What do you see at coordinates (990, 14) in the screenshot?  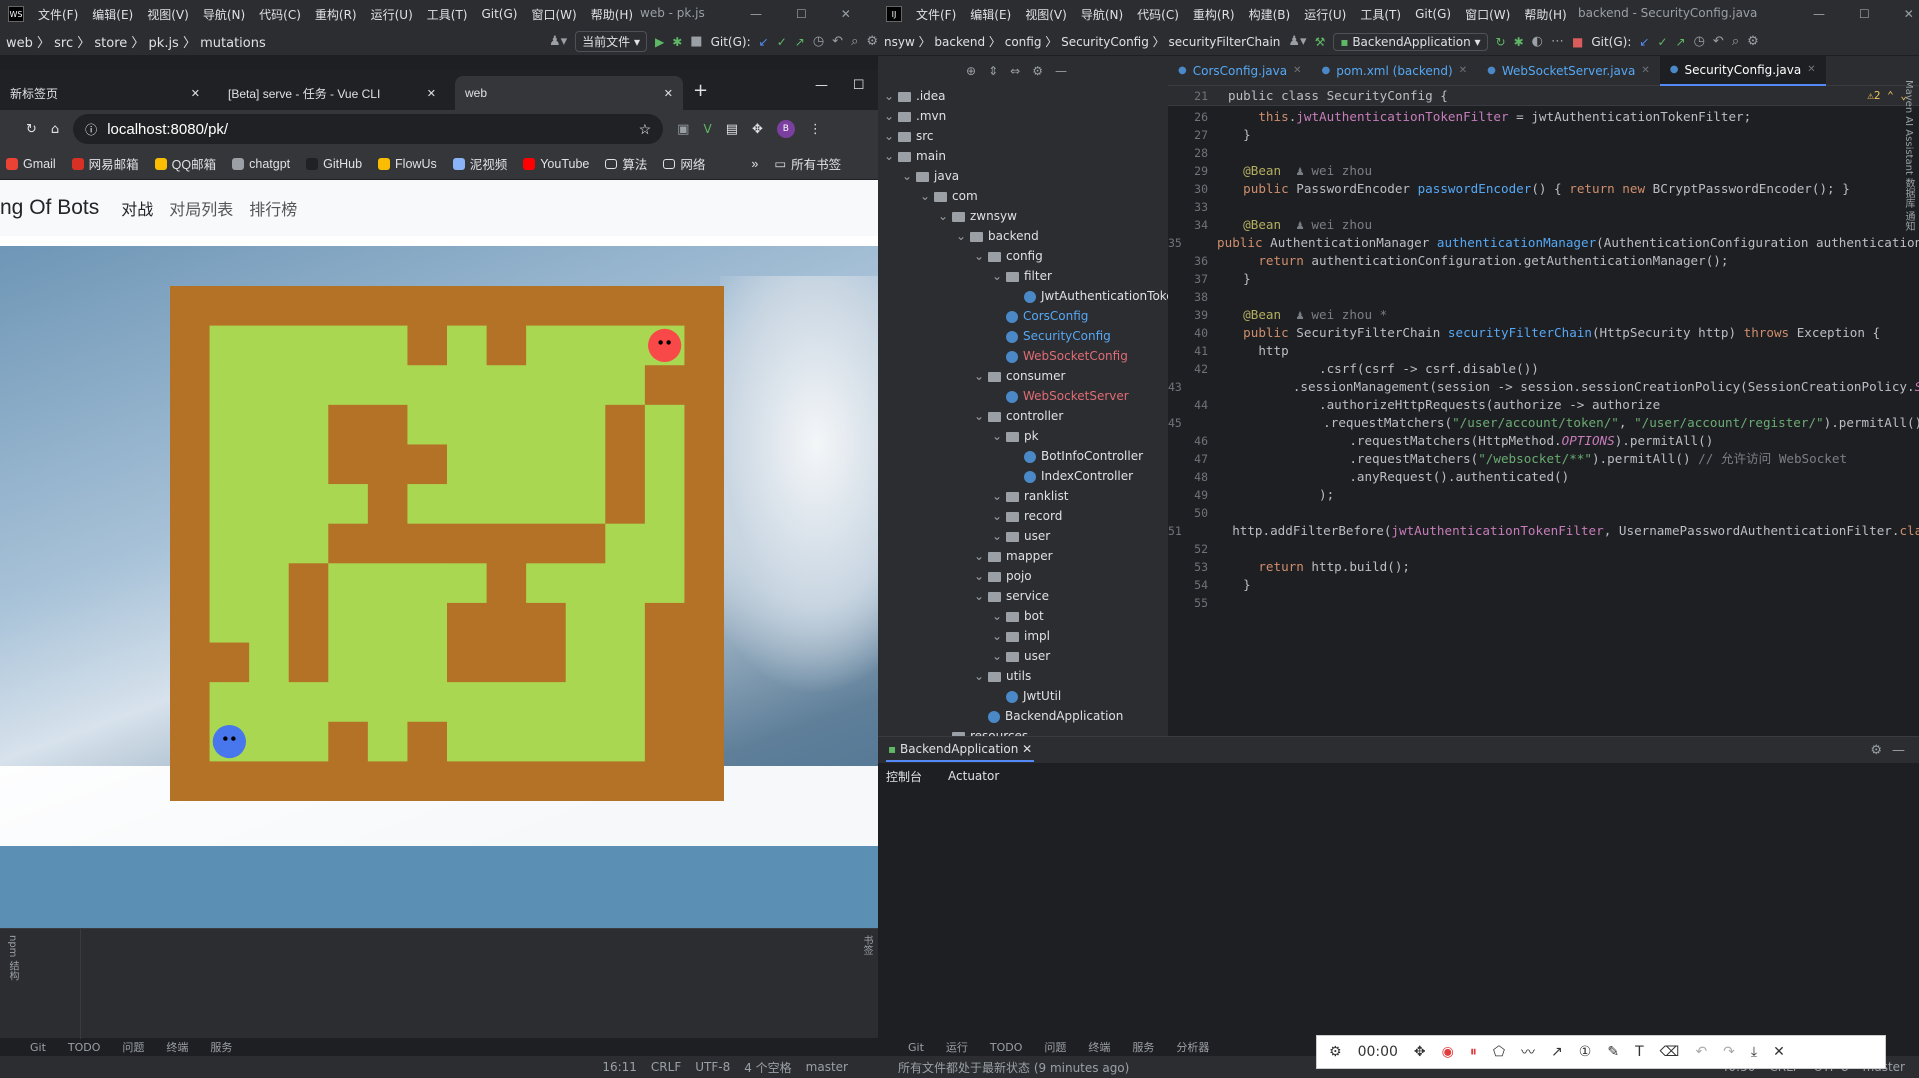 I see `menu-item: 编辑(E)` at bounding box center [990, 14].